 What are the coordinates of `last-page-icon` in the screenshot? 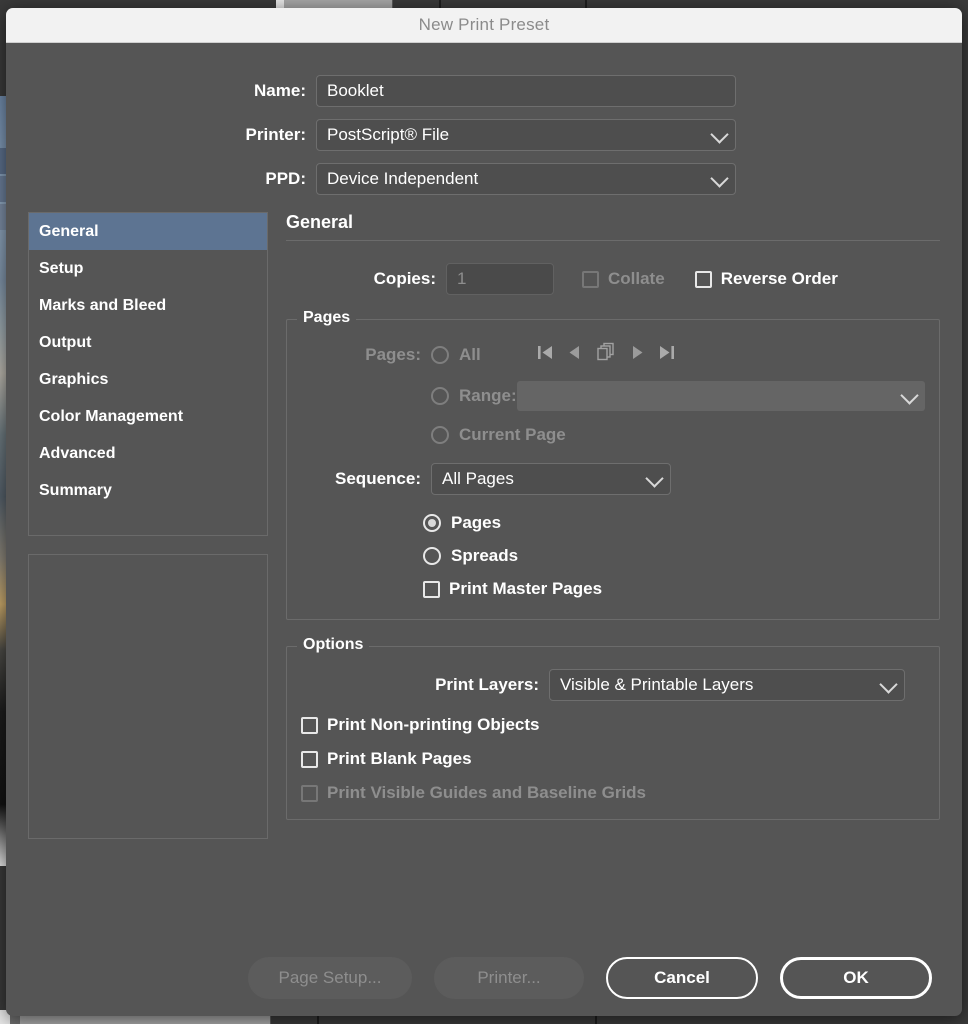 It's located at (666, 355).